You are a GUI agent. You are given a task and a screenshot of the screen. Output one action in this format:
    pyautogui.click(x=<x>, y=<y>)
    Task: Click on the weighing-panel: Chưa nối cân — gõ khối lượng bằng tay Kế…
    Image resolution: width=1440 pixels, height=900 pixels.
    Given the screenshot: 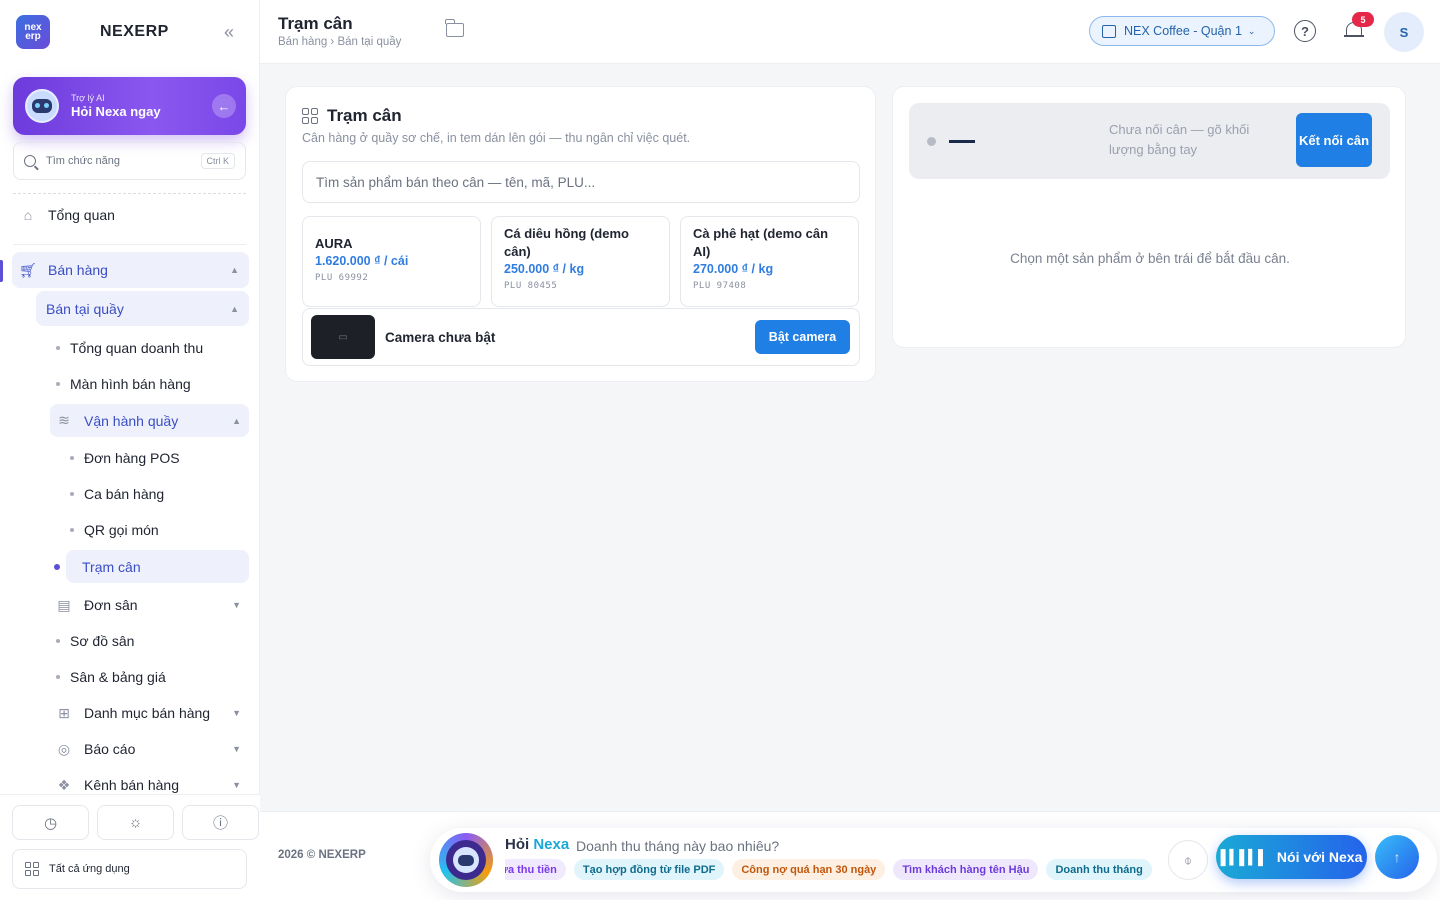 What is the action you would take?
    pyautogui.click(x=1149, y=217)
    